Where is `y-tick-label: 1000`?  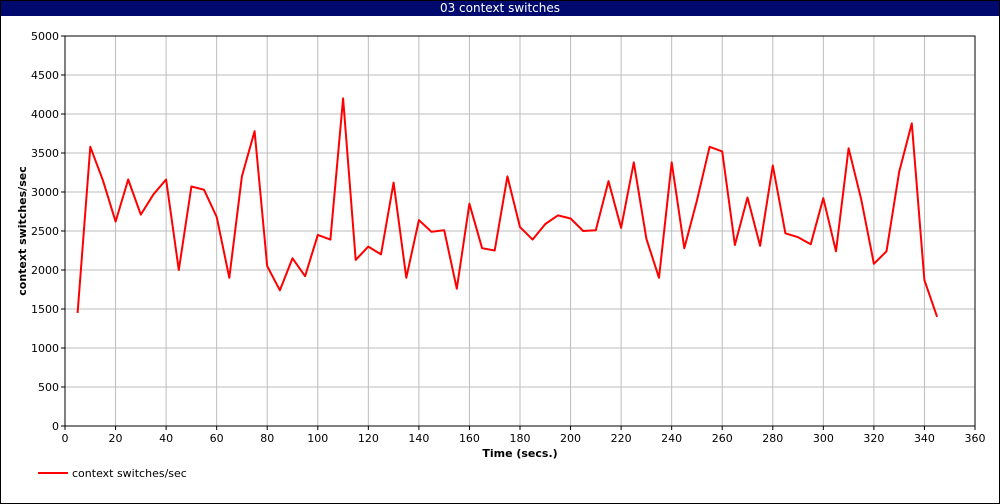
y-tick-label: 1000 is located at coordinates (45, 348).